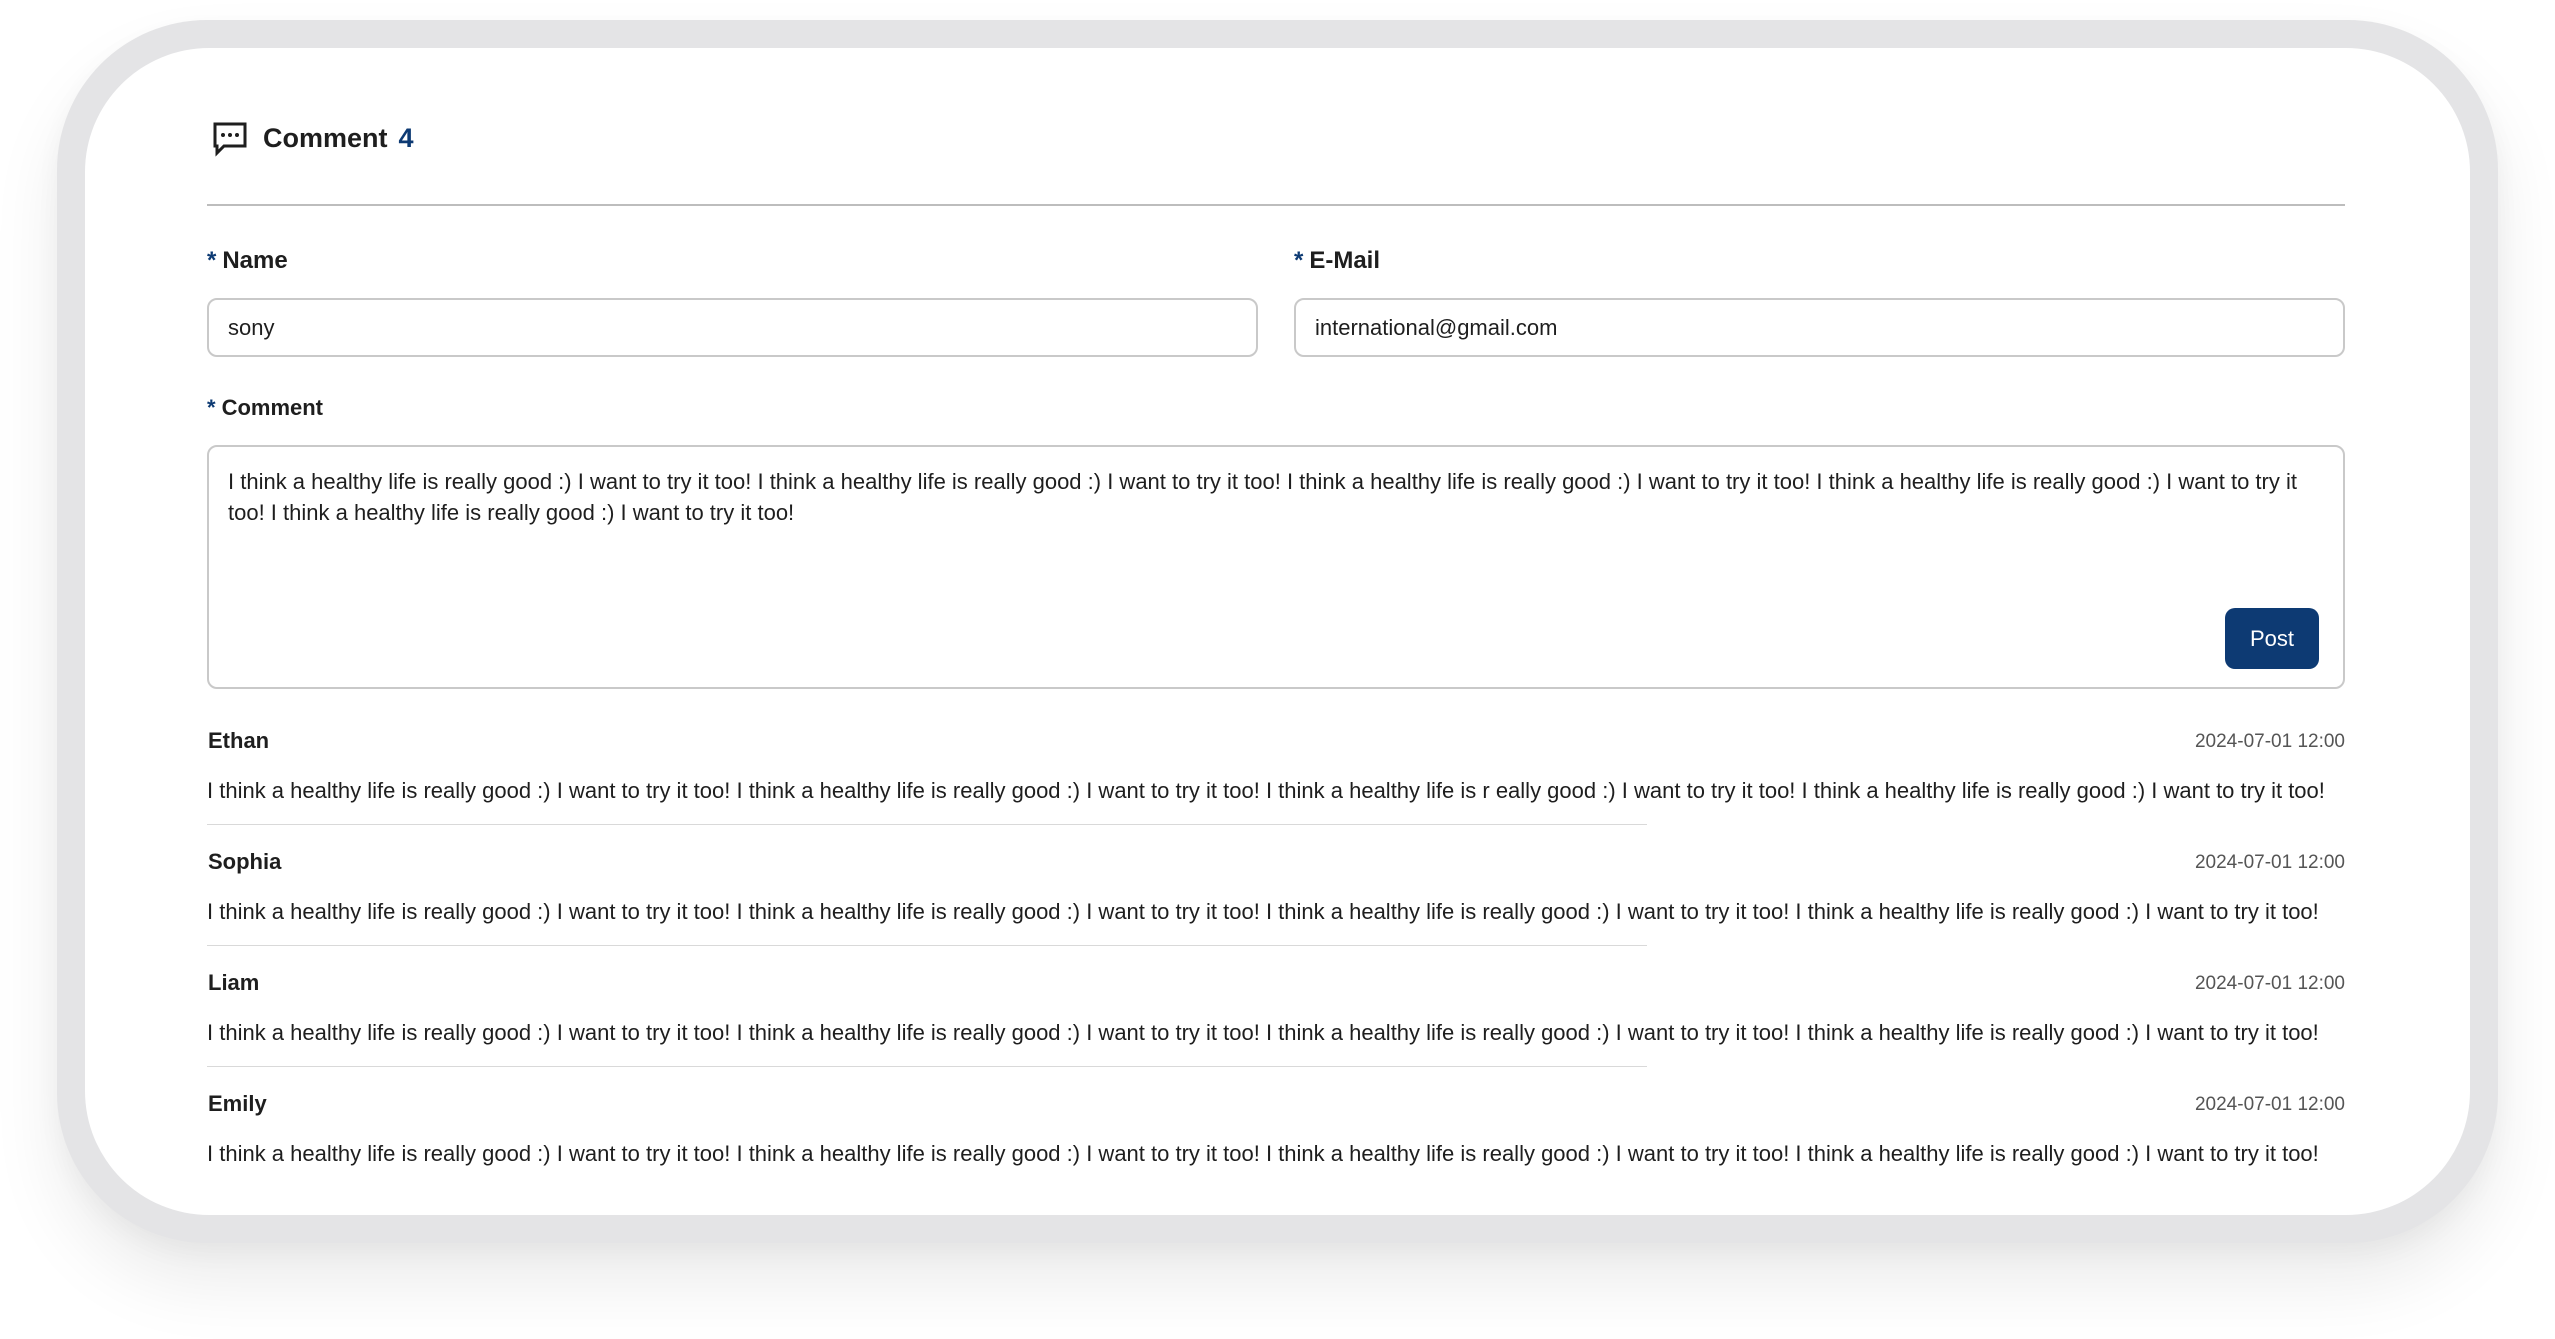 This screenshot has width=2555, height=1339. I want to click on comment-label: * Comment, so click(1276, 408).